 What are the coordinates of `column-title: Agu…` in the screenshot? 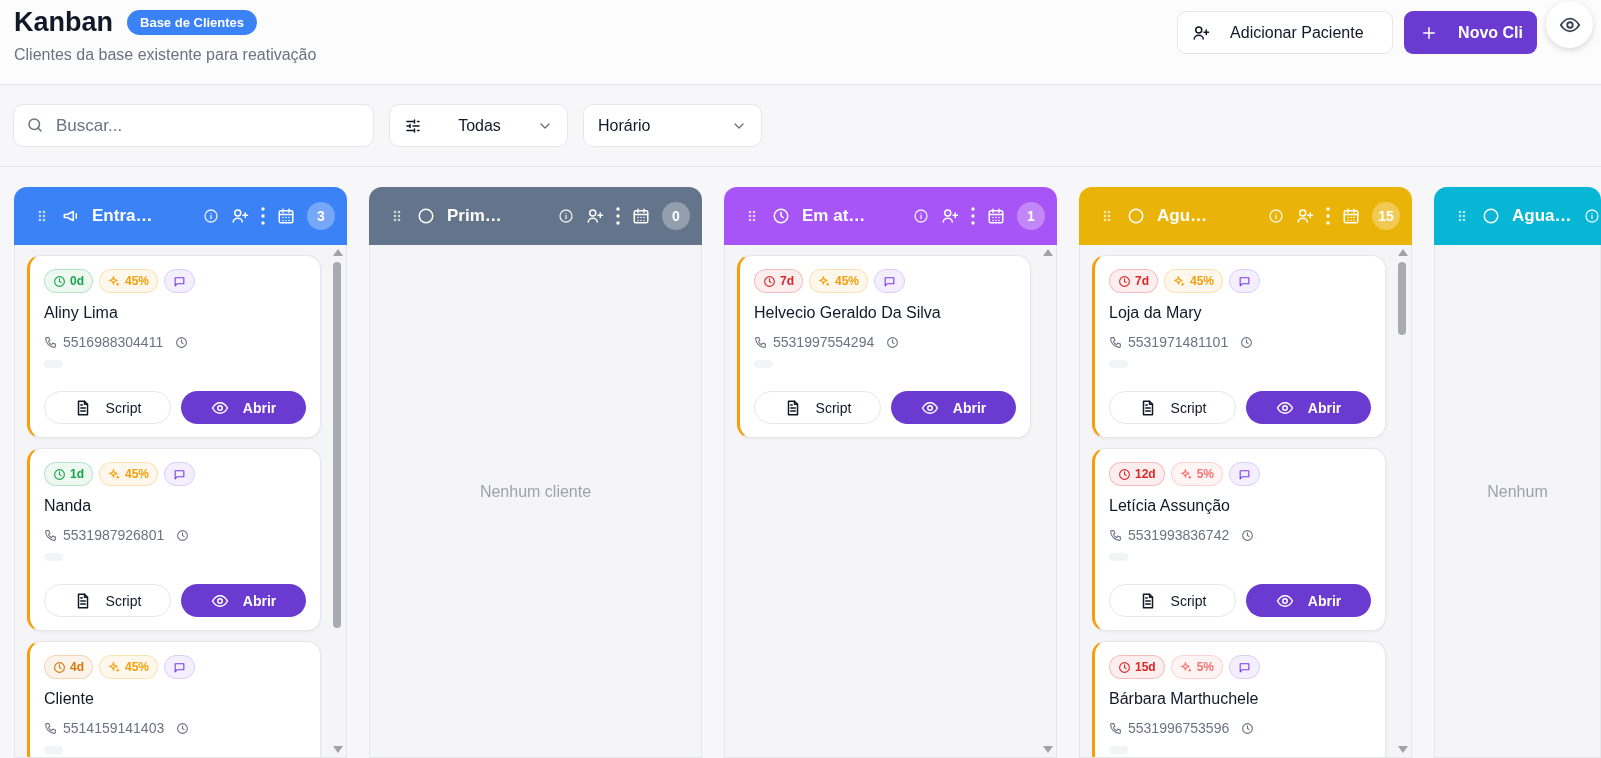 It's located at (1183, 216).